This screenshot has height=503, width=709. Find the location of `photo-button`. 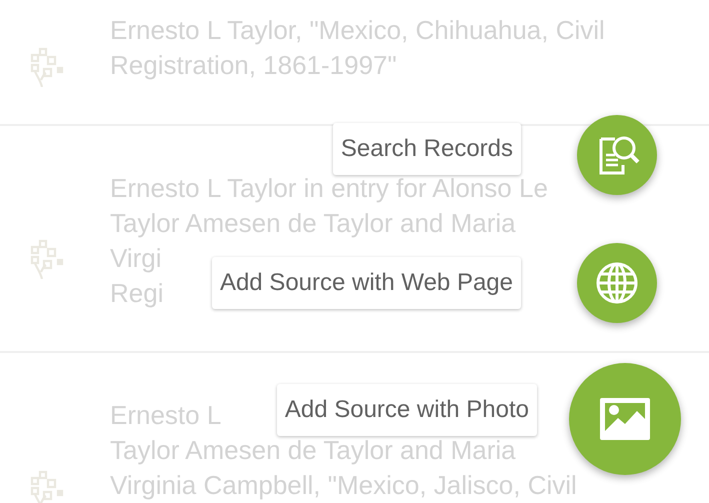

photo-button is located at coordinates (625, 419).